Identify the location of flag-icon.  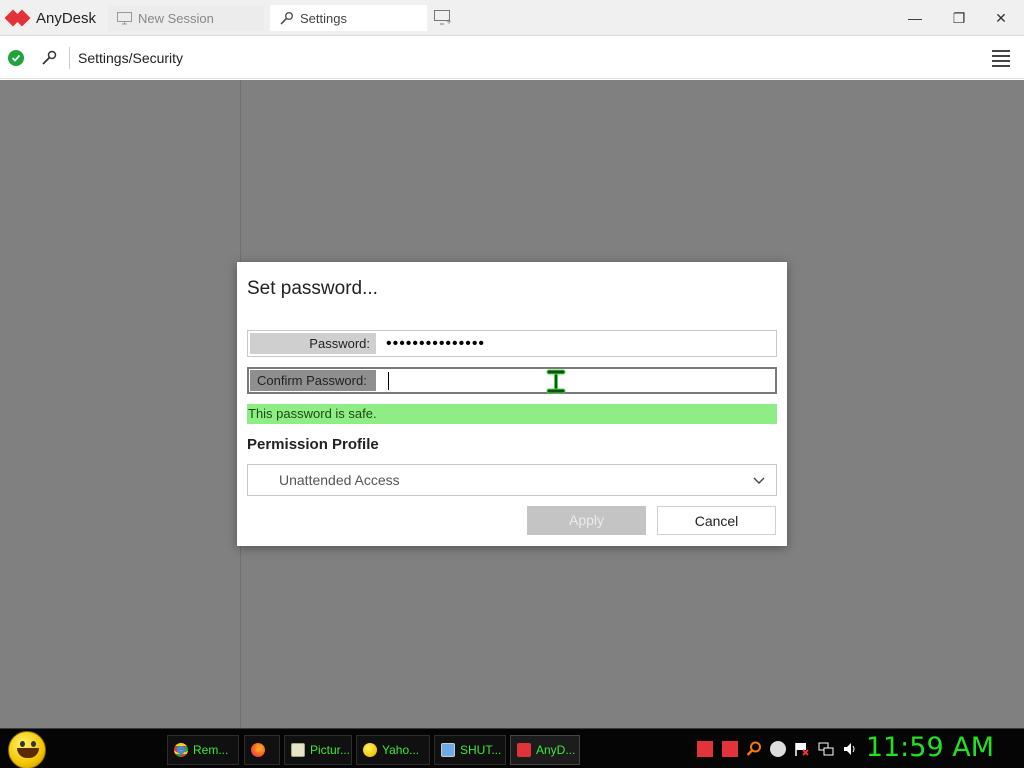
(802, 749).